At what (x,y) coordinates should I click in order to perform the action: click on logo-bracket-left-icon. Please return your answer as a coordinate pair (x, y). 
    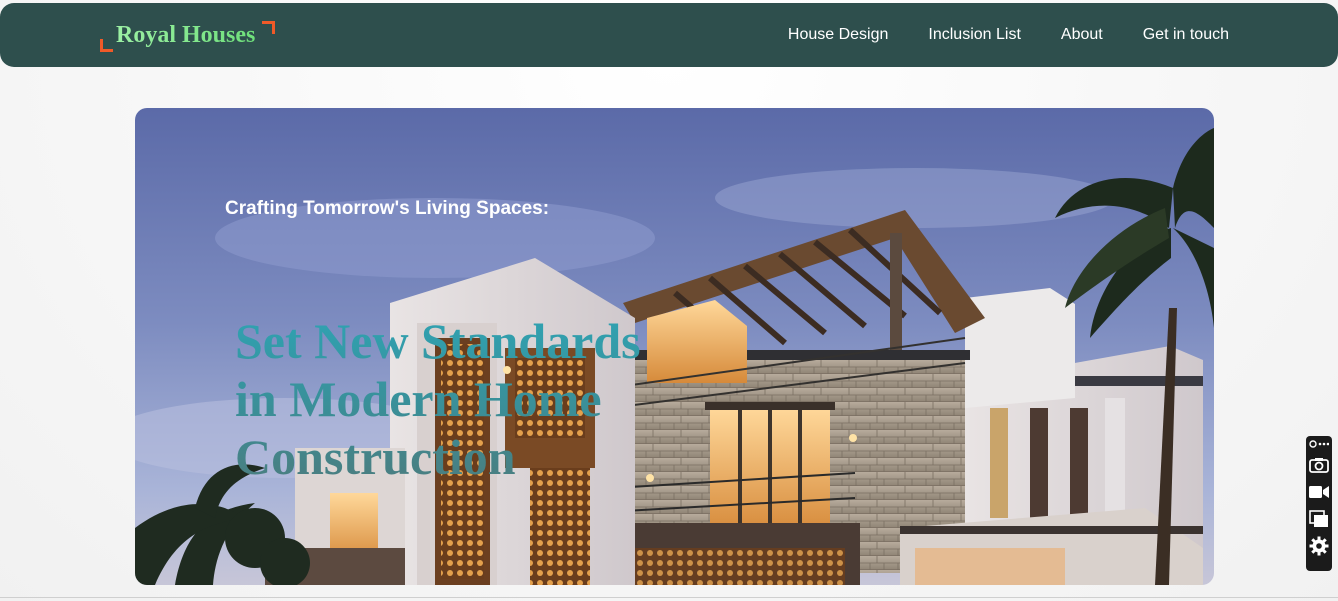
    Looking at the image, I should click on (106, 45).